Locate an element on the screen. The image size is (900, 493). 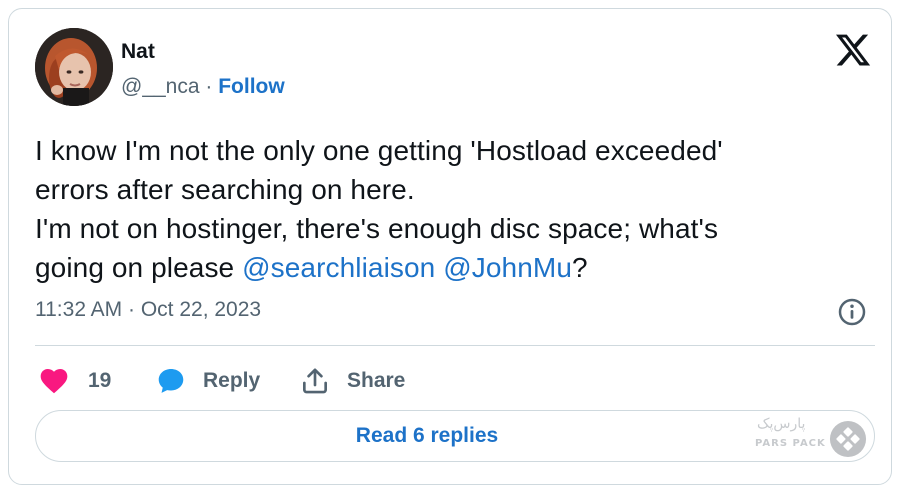
tweet-text-fragment: ? is located at coordinates (580, 267).